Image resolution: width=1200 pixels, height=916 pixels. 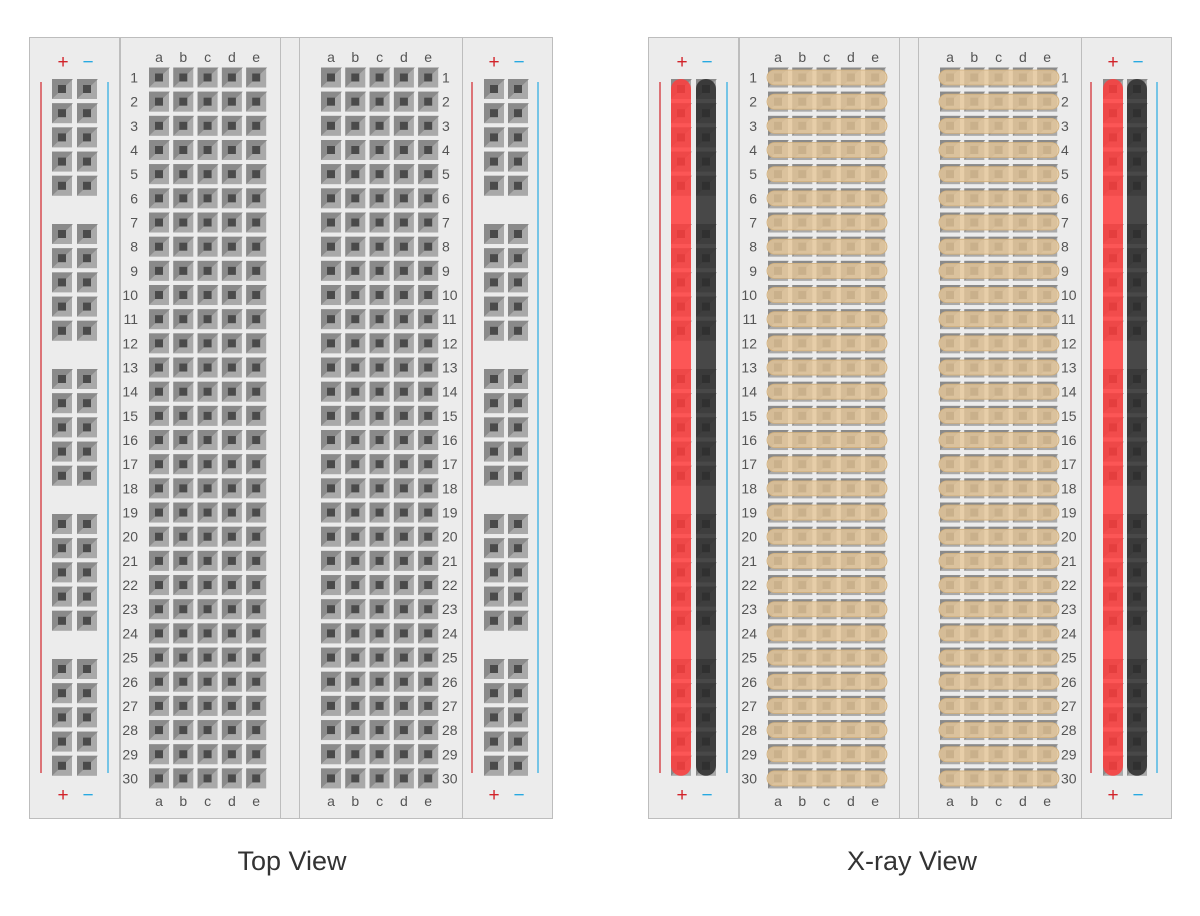 I want to click on column-letter: b, so click(x=802, y=57).